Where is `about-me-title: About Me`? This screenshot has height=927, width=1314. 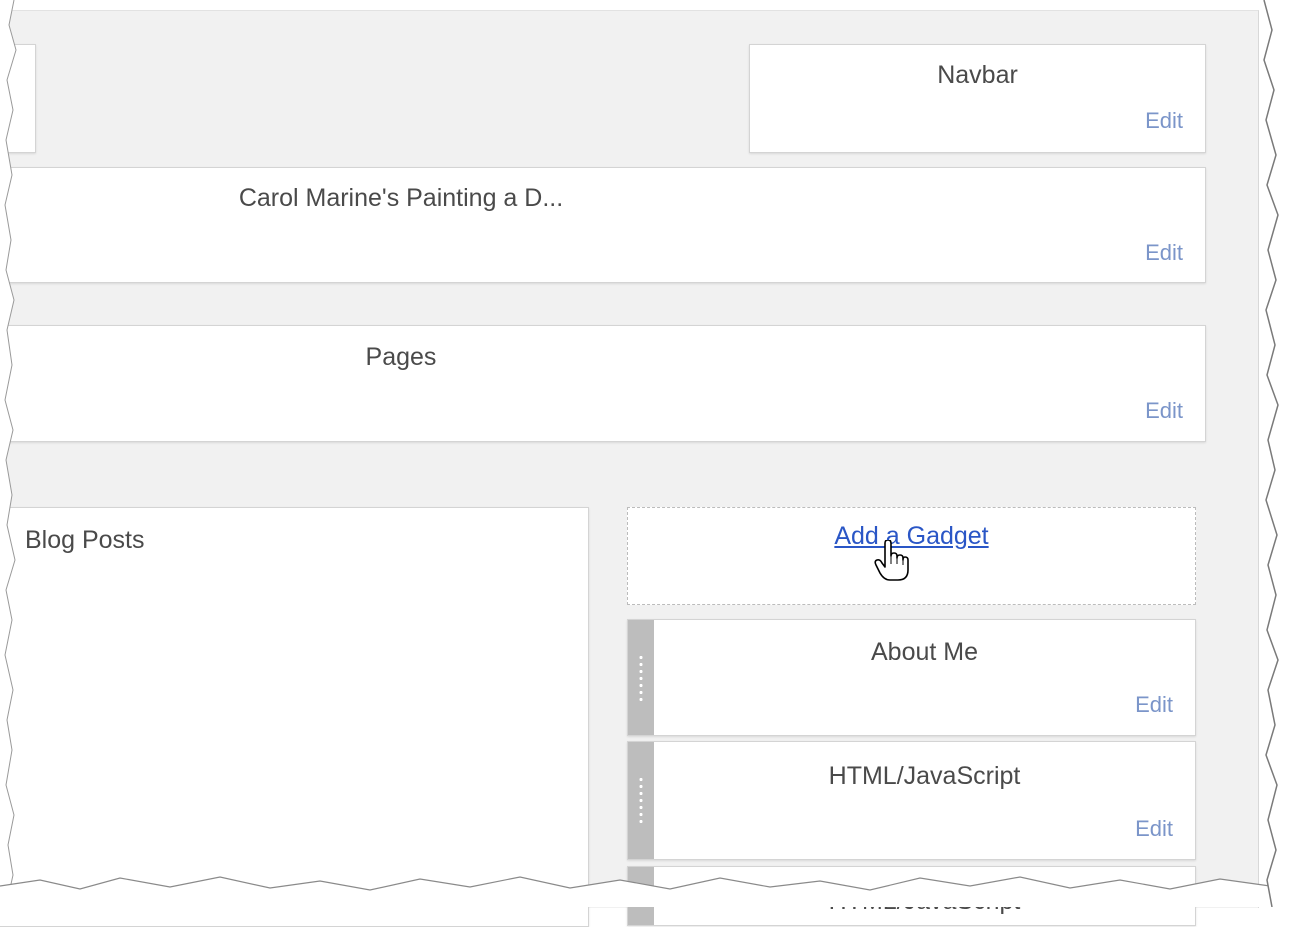 about-me-title: About Me is located at coordinates (924, 652).